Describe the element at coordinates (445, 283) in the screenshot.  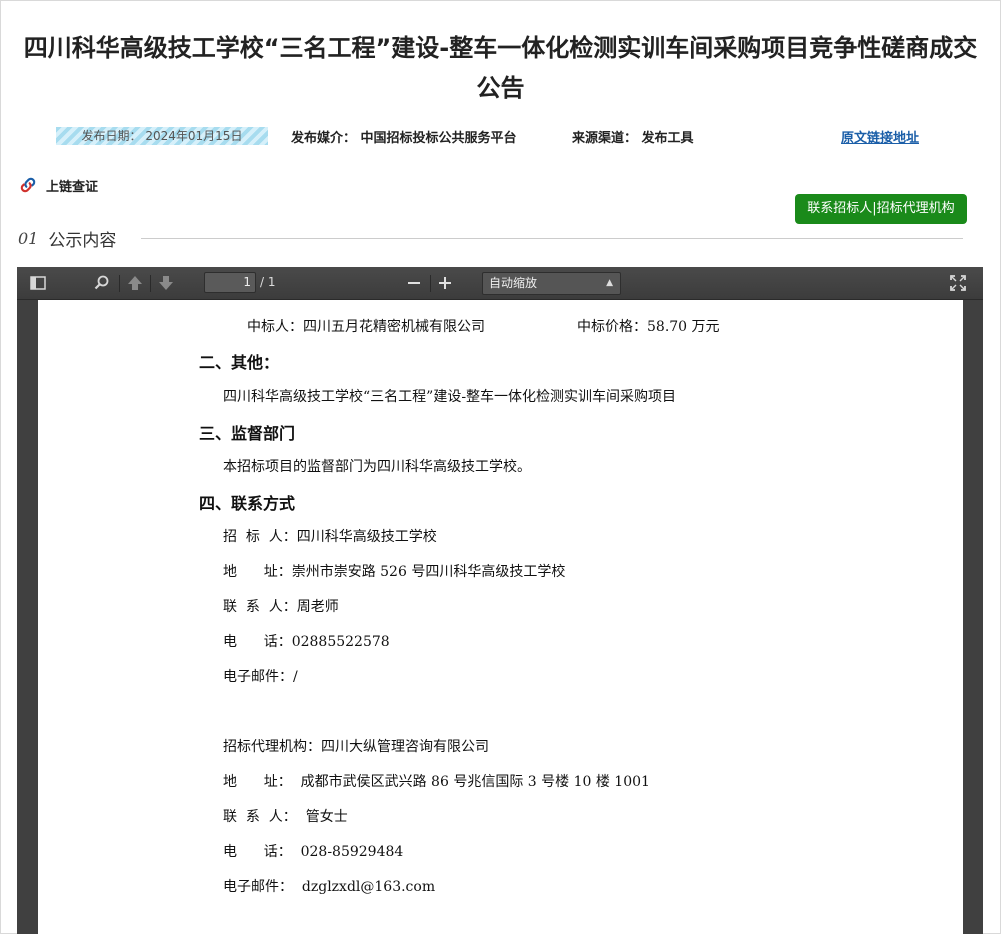
I see `zoom-in-icon` at that location.